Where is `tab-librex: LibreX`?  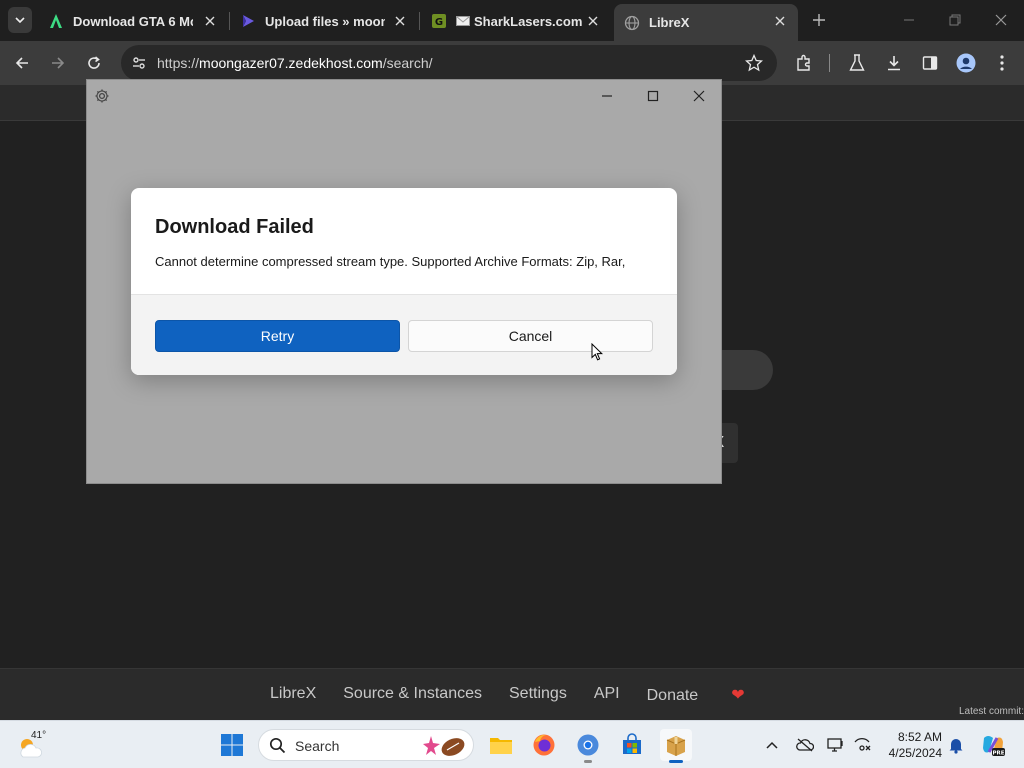
tab-librex: LibreX is located at coordinates (706, 22).